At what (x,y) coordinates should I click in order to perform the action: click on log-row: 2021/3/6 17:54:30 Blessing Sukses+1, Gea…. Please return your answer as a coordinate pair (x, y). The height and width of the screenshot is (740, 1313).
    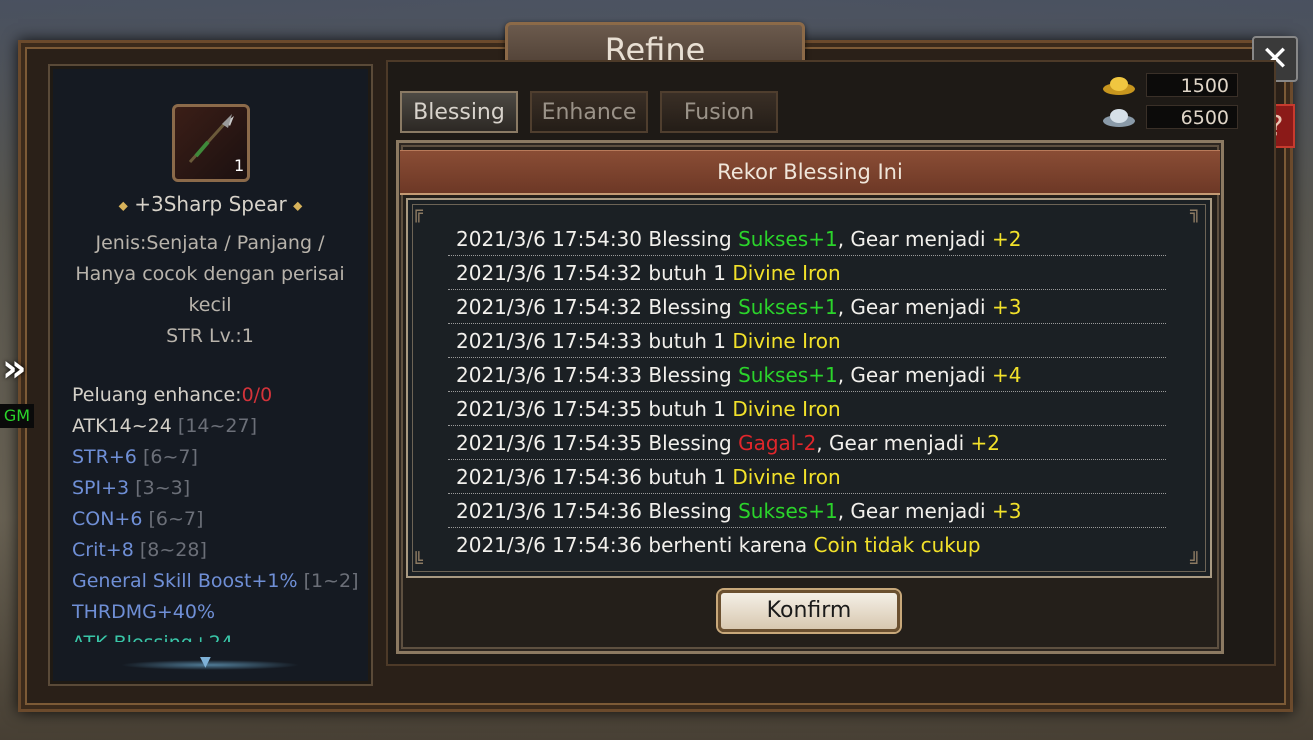
    Looking at the image, I should click on (807, 239).